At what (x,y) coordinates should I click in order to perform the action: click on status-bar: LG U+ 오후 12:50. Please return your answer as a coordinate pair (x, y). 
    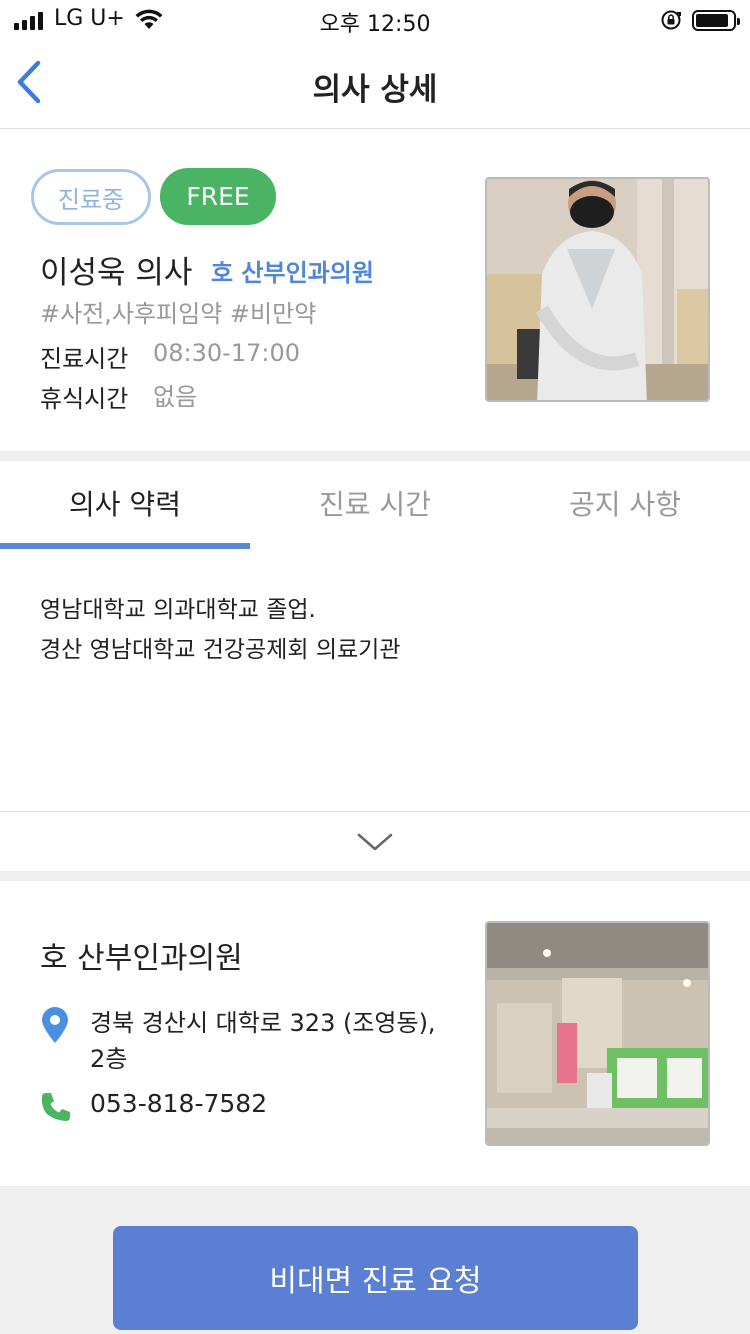
    Looking at the image, I should click on (375, 20).